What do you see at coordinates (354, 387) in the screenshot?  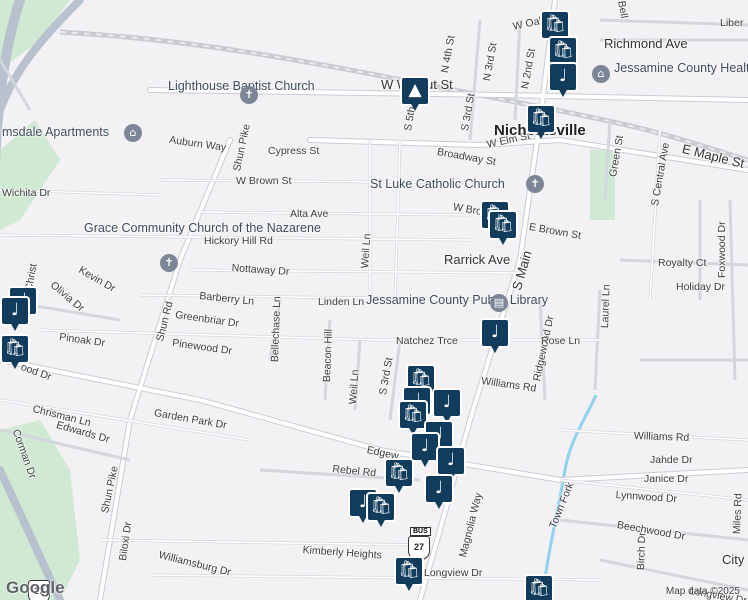 I see `street-label-weil-ln-bottom: Weil Ln` at bounding box center [354, 387].